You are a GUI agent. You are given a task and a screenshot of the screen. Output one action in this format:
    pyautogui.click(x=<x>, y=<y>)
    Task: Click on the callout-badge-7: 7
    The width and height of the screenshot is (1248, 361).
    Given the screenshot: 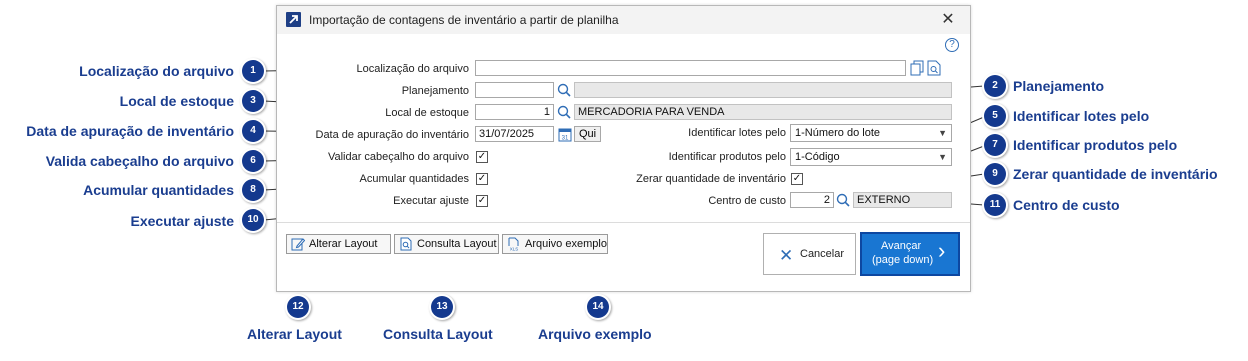 What is the action you would take?
    pyautogui.click(x=995, y=145)
    